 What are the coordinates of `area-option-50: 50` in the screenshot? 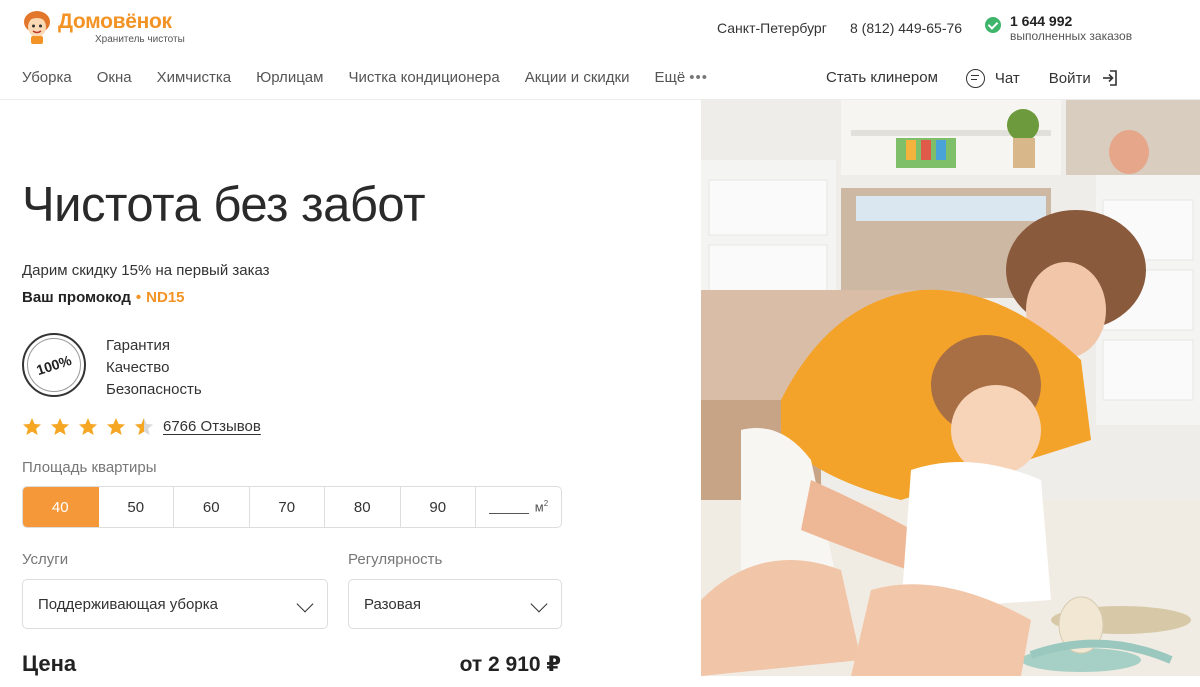 It's located at (136, 507).